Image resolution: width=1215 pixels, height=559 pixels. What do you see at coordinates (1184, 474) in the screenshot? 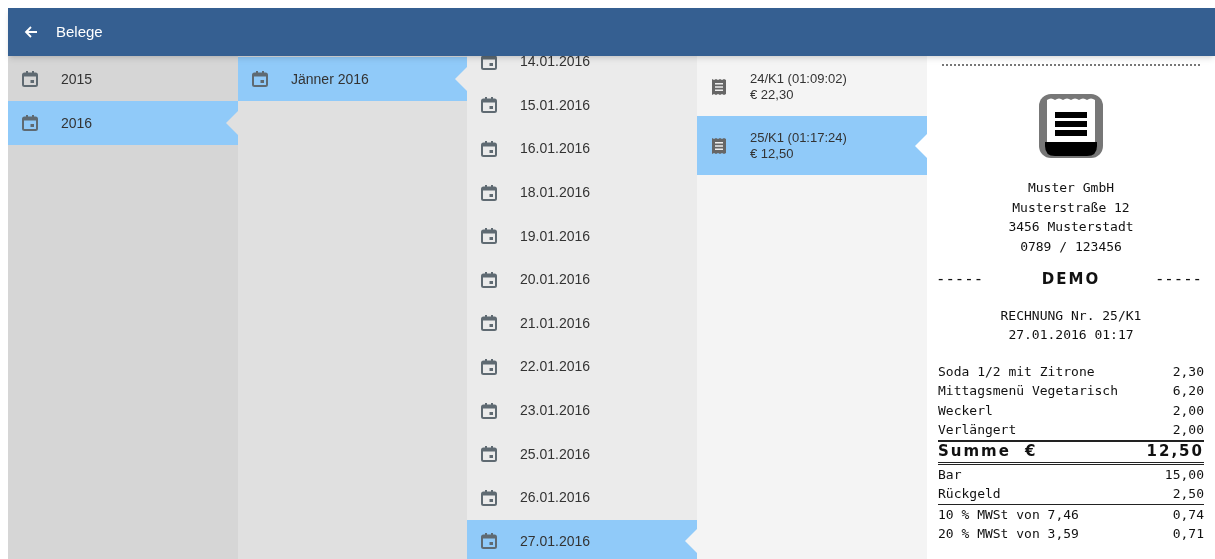
I see `payment-amount: 15,00` at bounding box center [1184, 474].